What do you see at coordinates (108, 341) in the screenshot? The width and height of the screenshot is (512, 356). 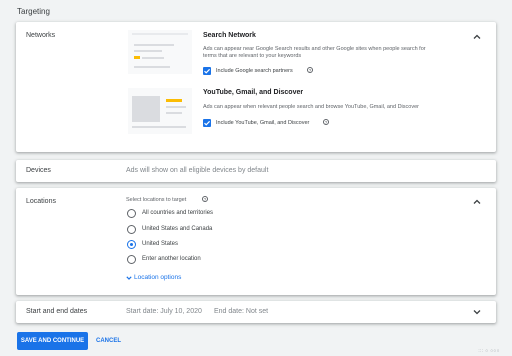 I see `cancel-button: CANCEL` at bounding box center [108, 341].